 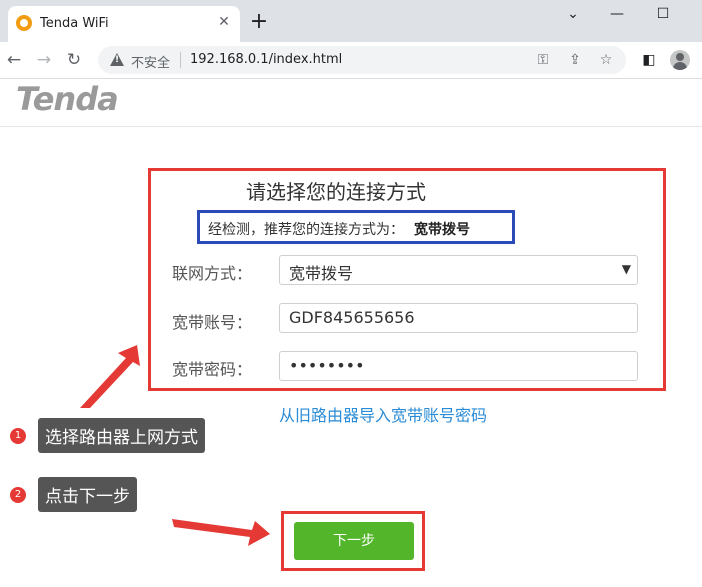 What do you see at coordinates (221, 532) in the screenshot?
I see `arrow-to-button` at bounding box center [221, 532].